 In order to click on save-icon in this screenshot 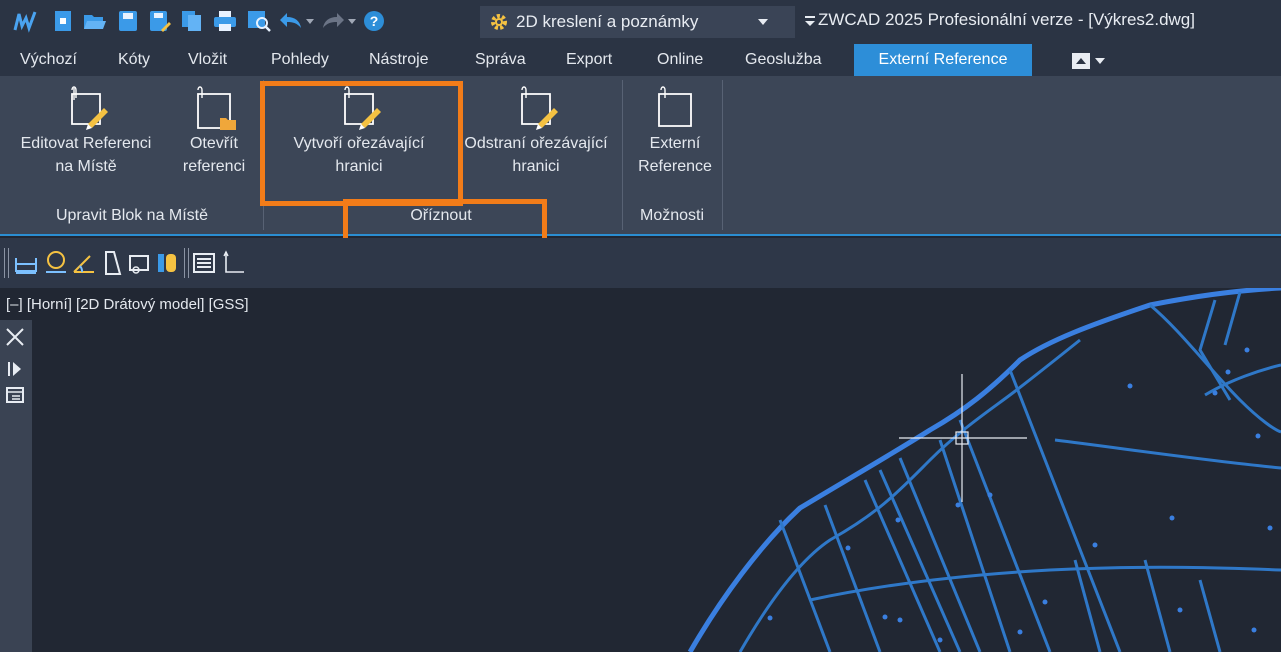, I will do `click(128, 21)`.